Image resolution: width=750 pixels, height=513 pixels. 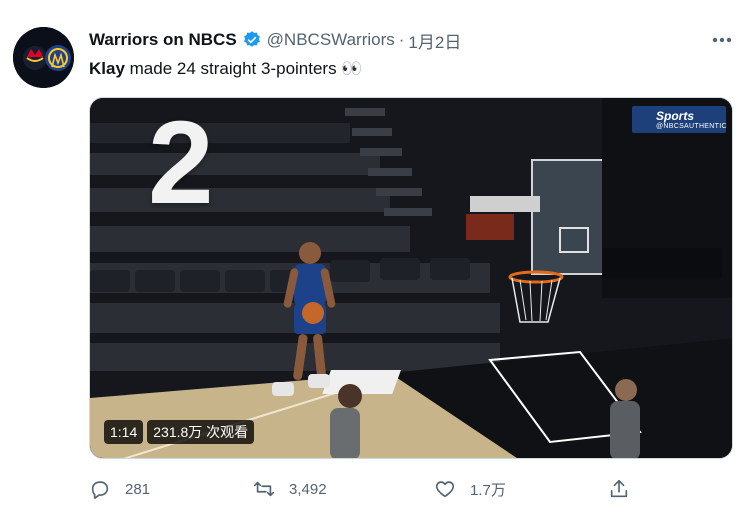 I want to click on broadcaster-logo-text: Sports, so click(x=675, y=116).